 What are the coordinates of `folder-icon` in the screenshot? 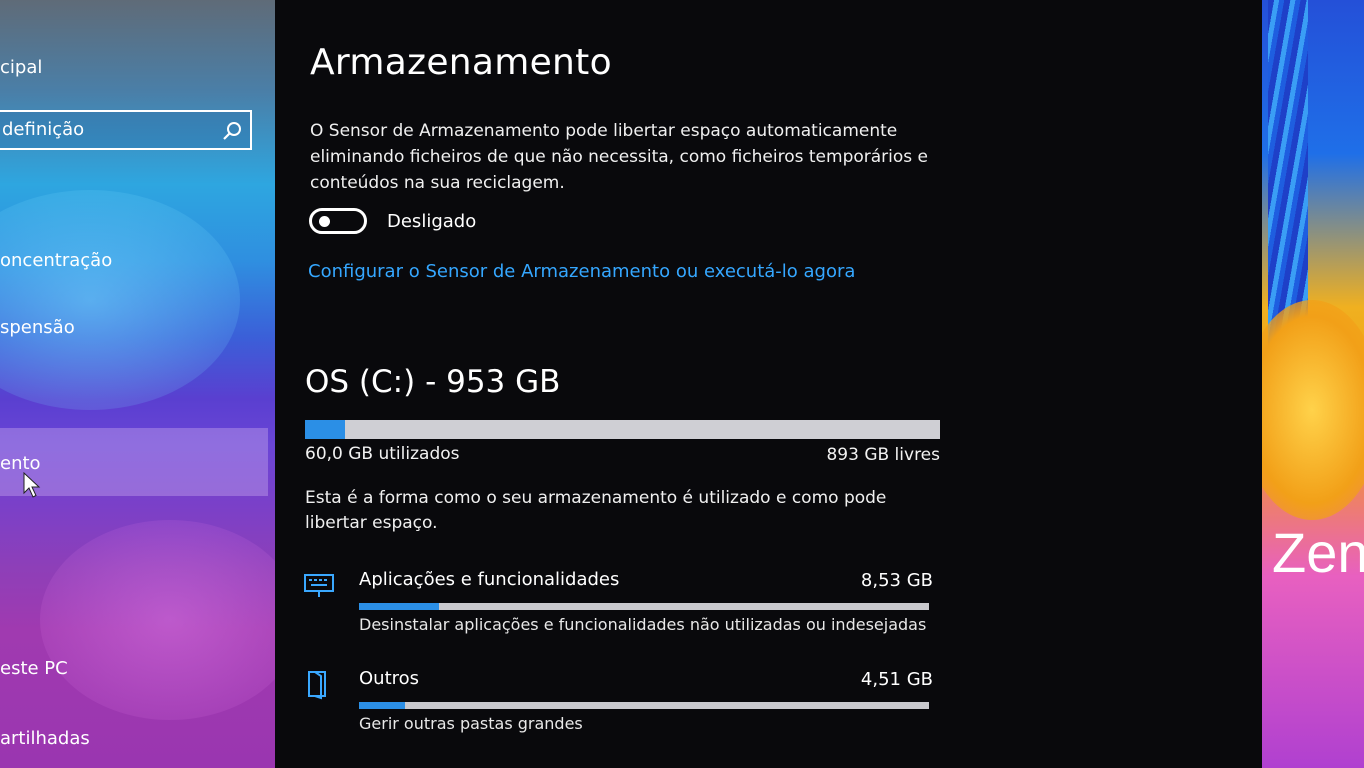 It's located at (317, 685).